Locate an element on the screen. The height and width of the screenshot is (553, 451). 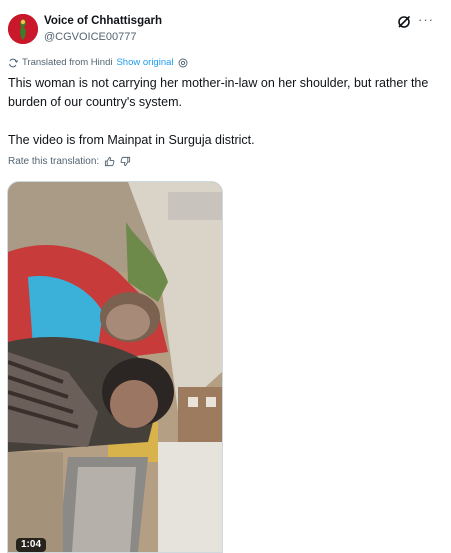
video-duration-badge: 1:04 is located at coordinates (31, 545).